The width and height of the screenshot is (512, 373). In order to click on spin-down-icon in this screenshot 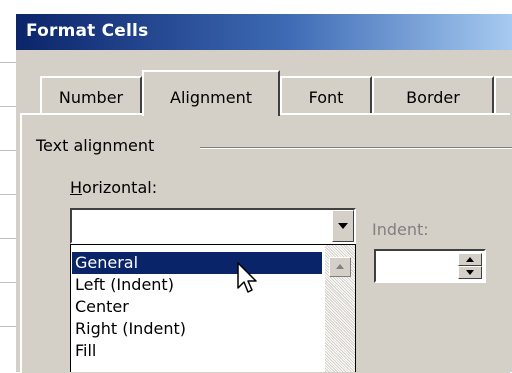, I will do `click(470, 272)`.